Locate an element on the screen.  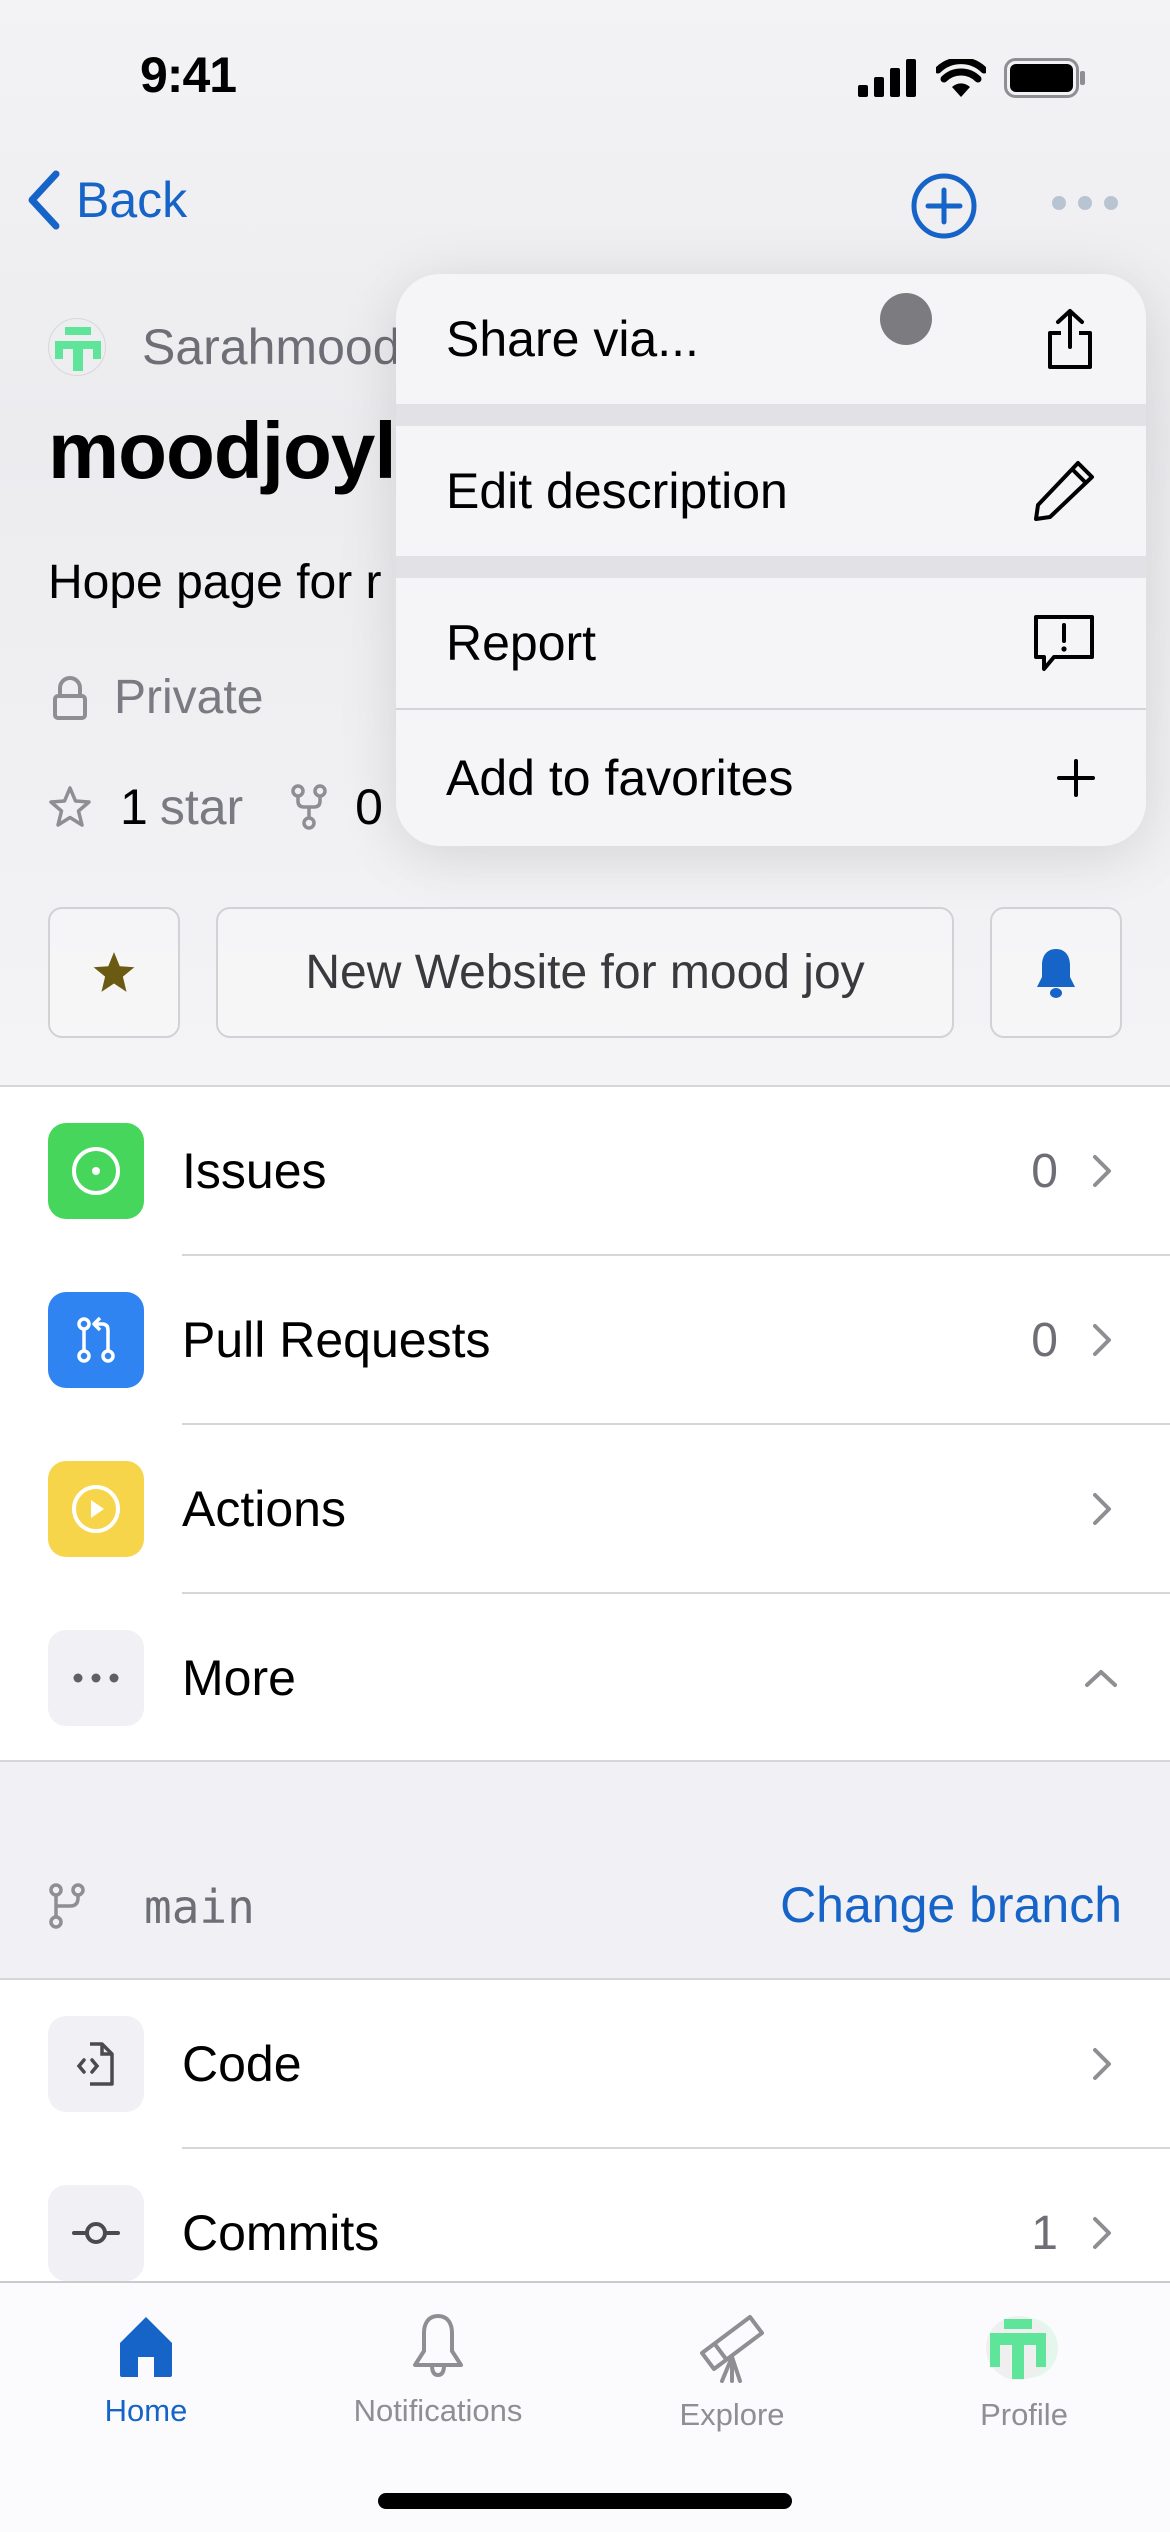
owner-name: Sarahmood is located at coordinates (271, 347).